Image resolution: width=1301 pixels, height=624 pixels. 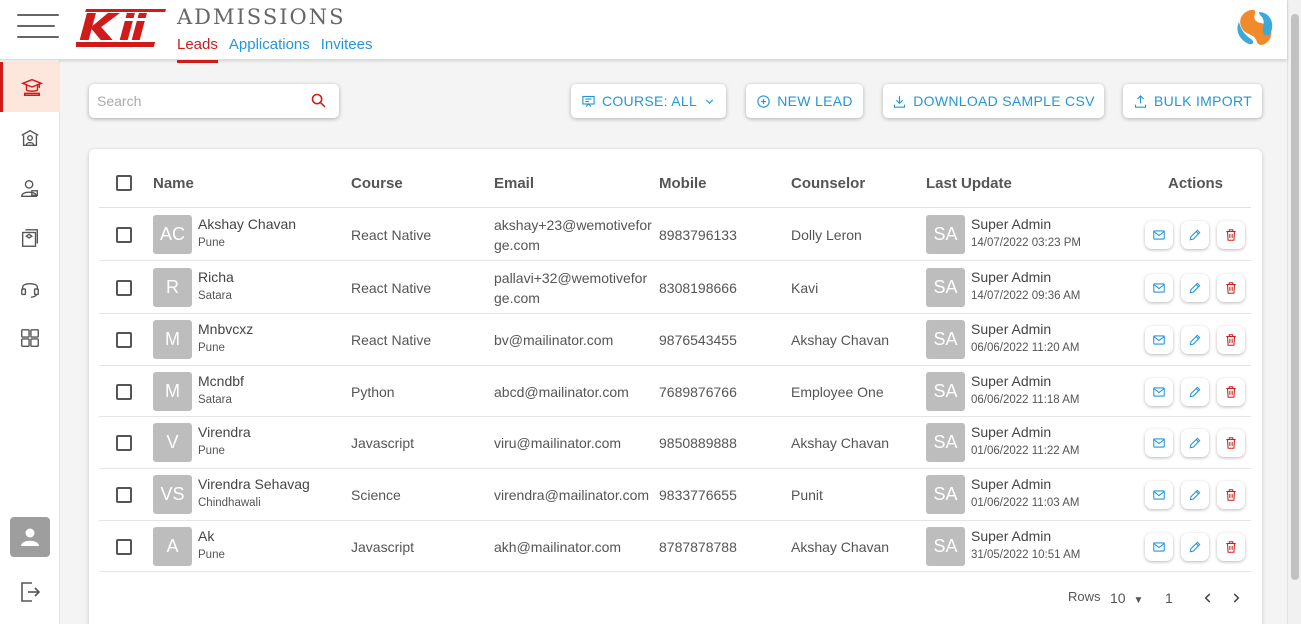 What do you see at coordinates (804, 101) in the screenshot?
I see `new-lead-button: NEW LEAD` at bounding box center [804, 101].